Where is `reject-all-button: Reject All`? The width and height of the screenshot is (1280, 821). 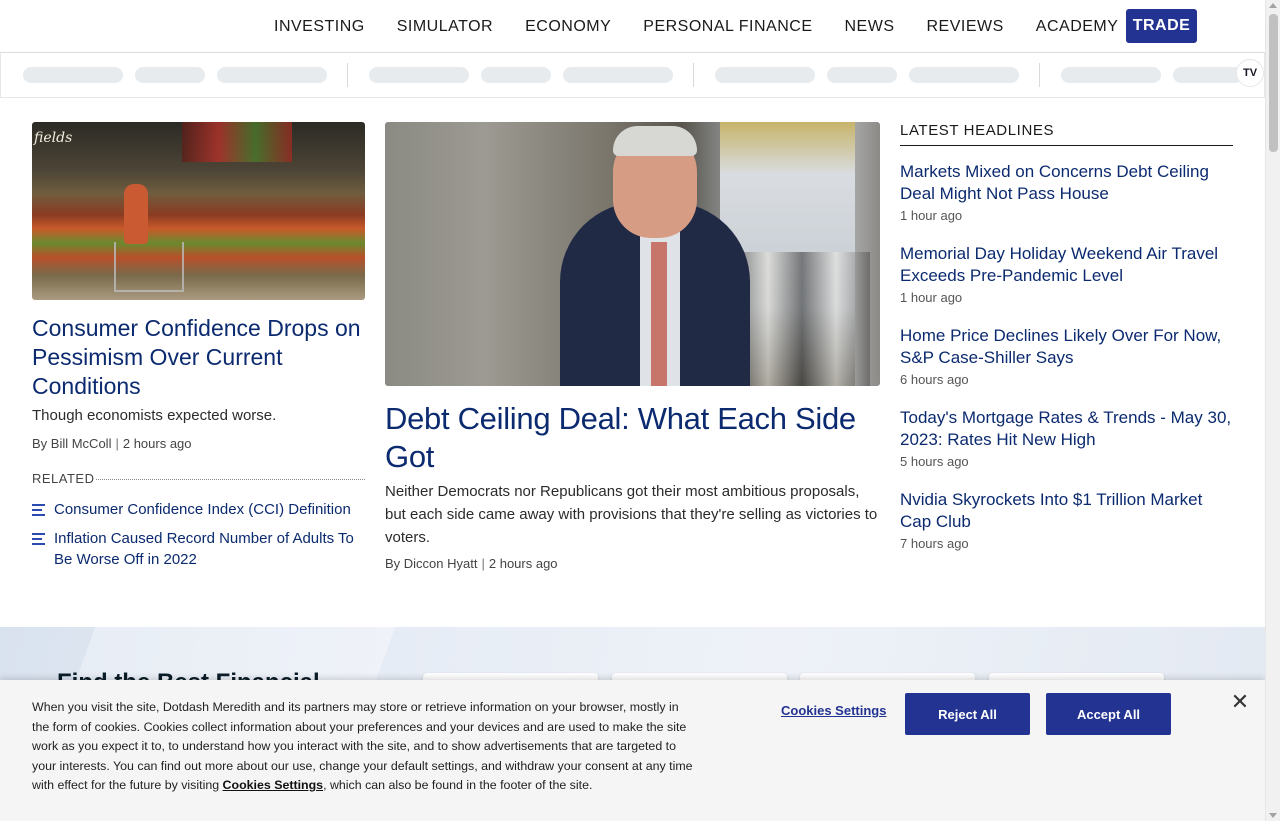
reject-all-button: Reject All is located at coordinates (967, 714).